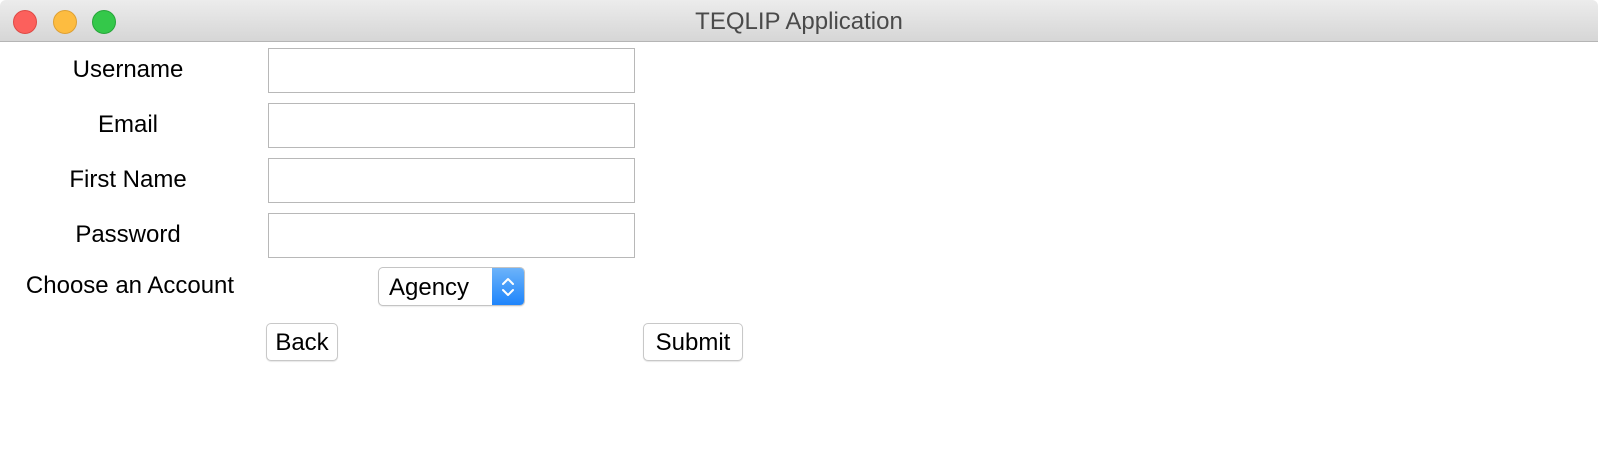 This screenshot has height=454, width=1598. What do you see at coordinates (451, 70) in the screenshot?
I see `username-field` at bounding box center [451, 70].